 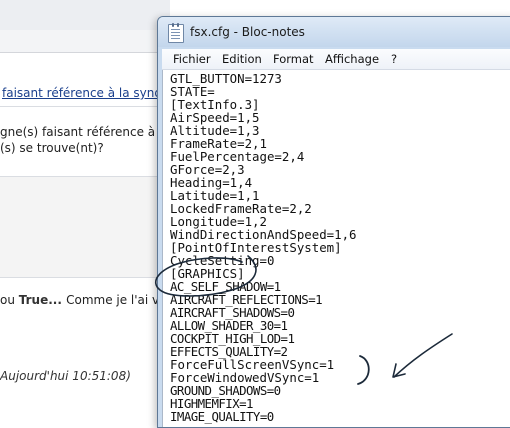 I want to click on forum-gray-area, so click(x=85, y=227).